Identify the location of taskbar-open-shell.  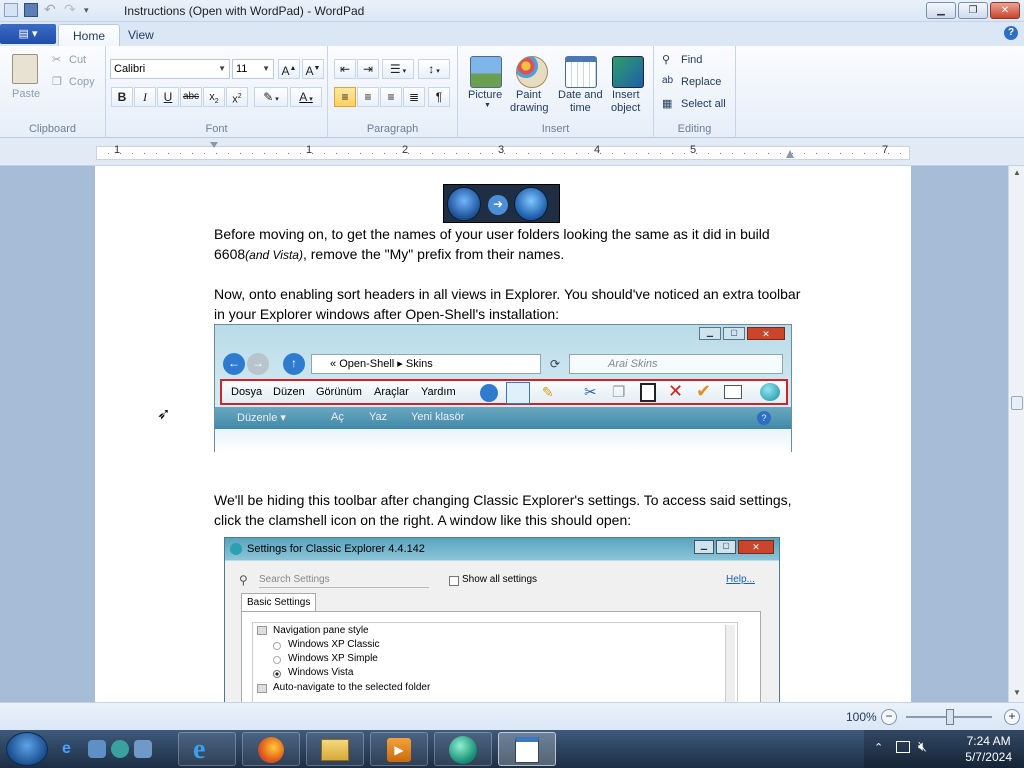
(463, 749).